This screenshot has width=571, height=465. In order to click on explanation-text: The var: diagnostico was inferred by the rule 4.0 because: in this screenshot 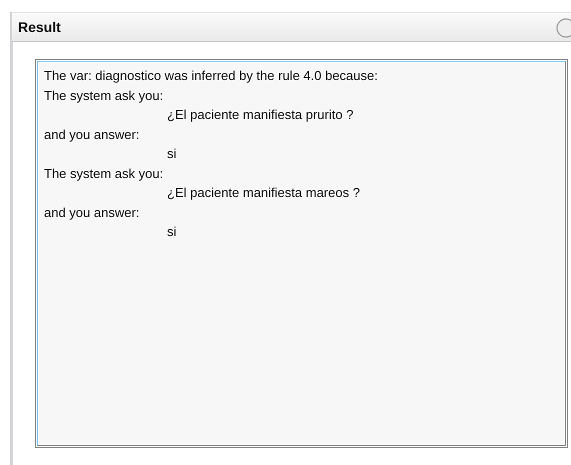, I will do `click(211, 76)`.